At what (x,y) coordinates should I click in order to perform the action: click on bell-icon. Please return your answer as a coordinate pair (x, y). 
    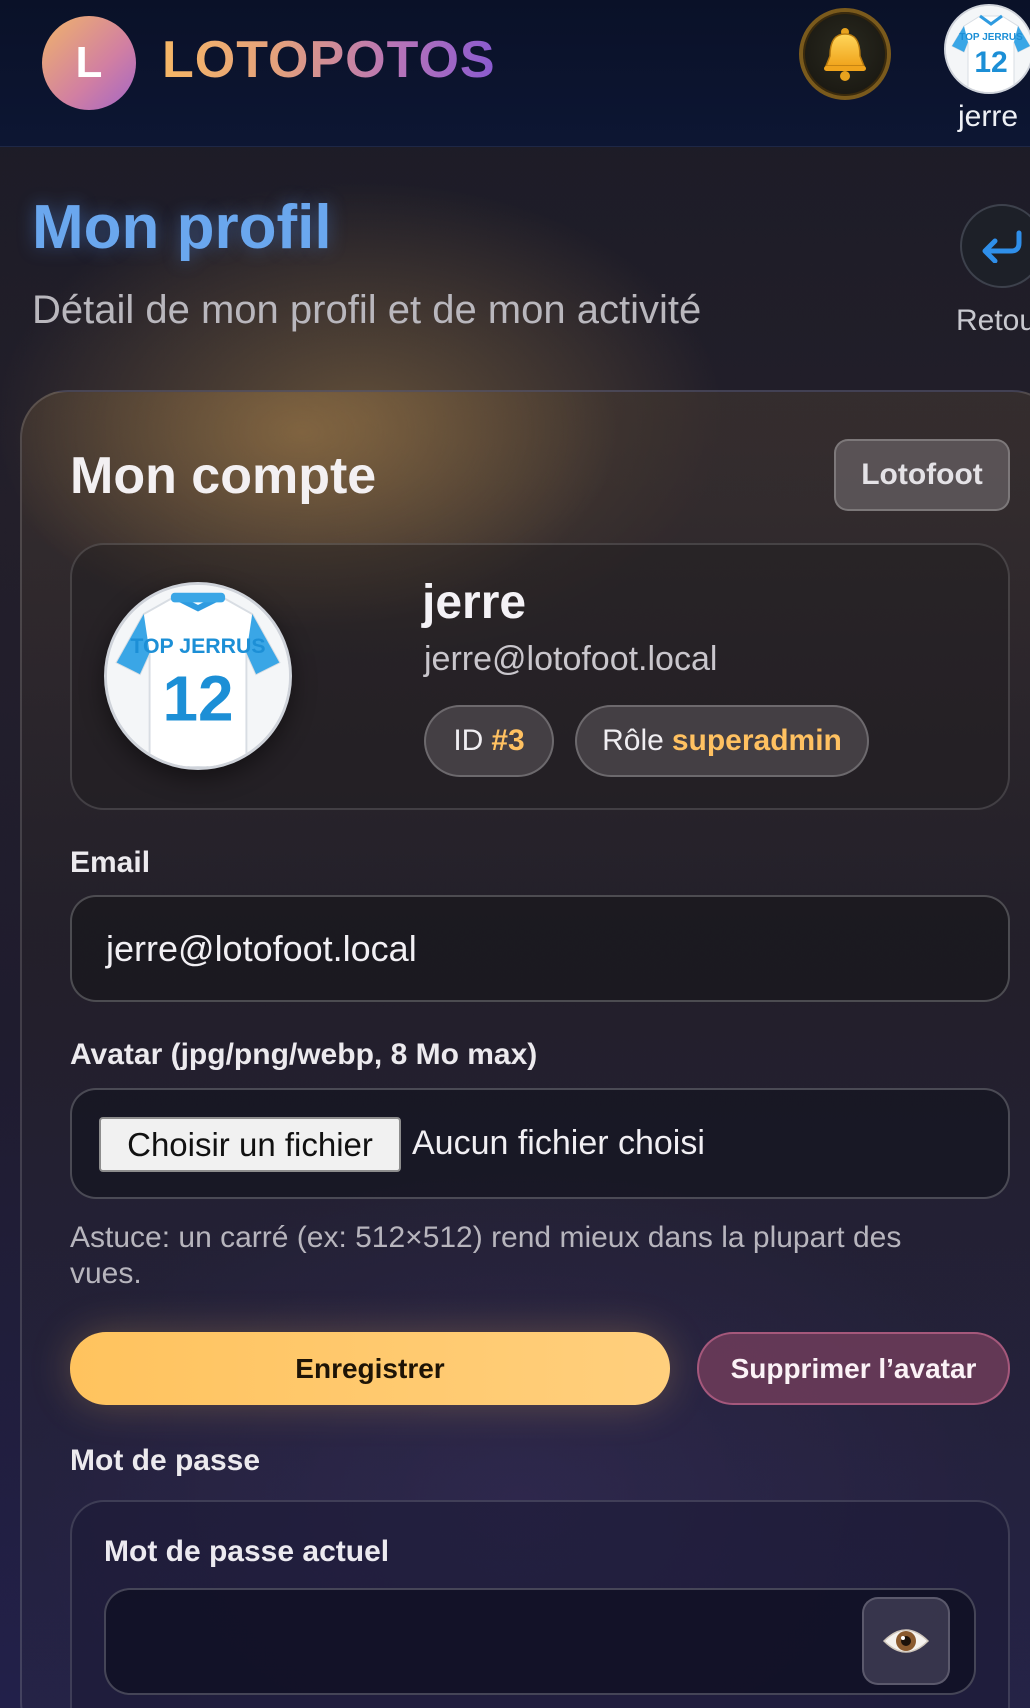
    Looking at the image, I should click on (845, 54).